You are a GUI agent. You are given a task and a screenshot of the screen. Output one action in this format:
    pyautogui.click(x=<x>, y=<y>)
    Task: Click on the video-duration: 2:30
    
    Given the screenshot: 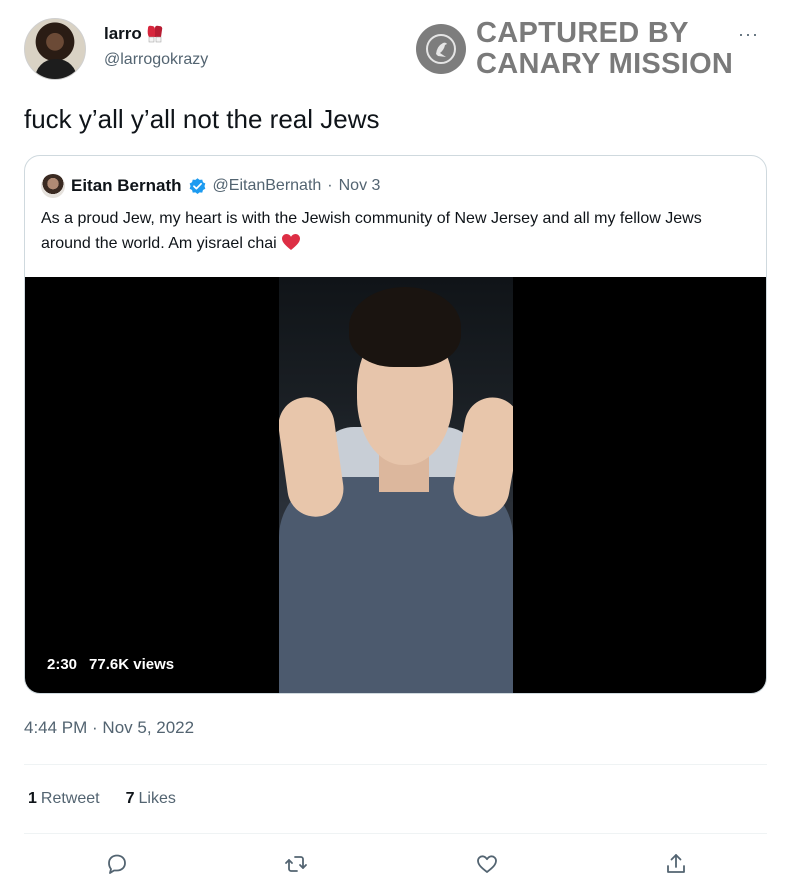 What is the action you would take?
    pyautogui.click(x=62, y=664)
    